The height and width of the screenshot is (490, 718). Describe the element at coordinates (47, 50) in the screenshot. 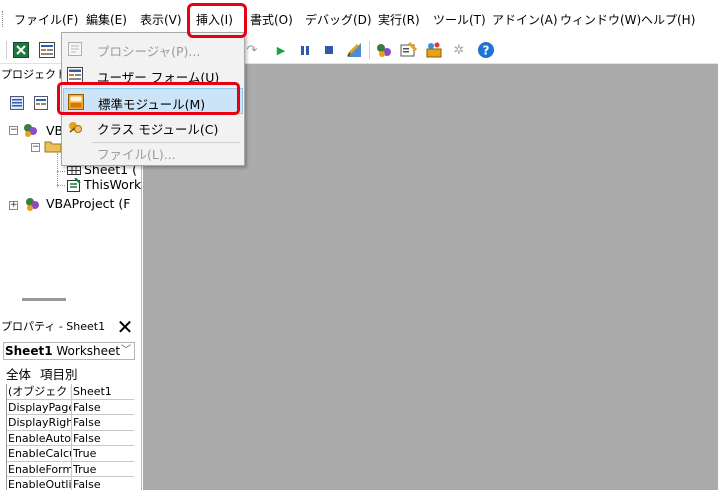

I see `insert-userform-icon` at that location.